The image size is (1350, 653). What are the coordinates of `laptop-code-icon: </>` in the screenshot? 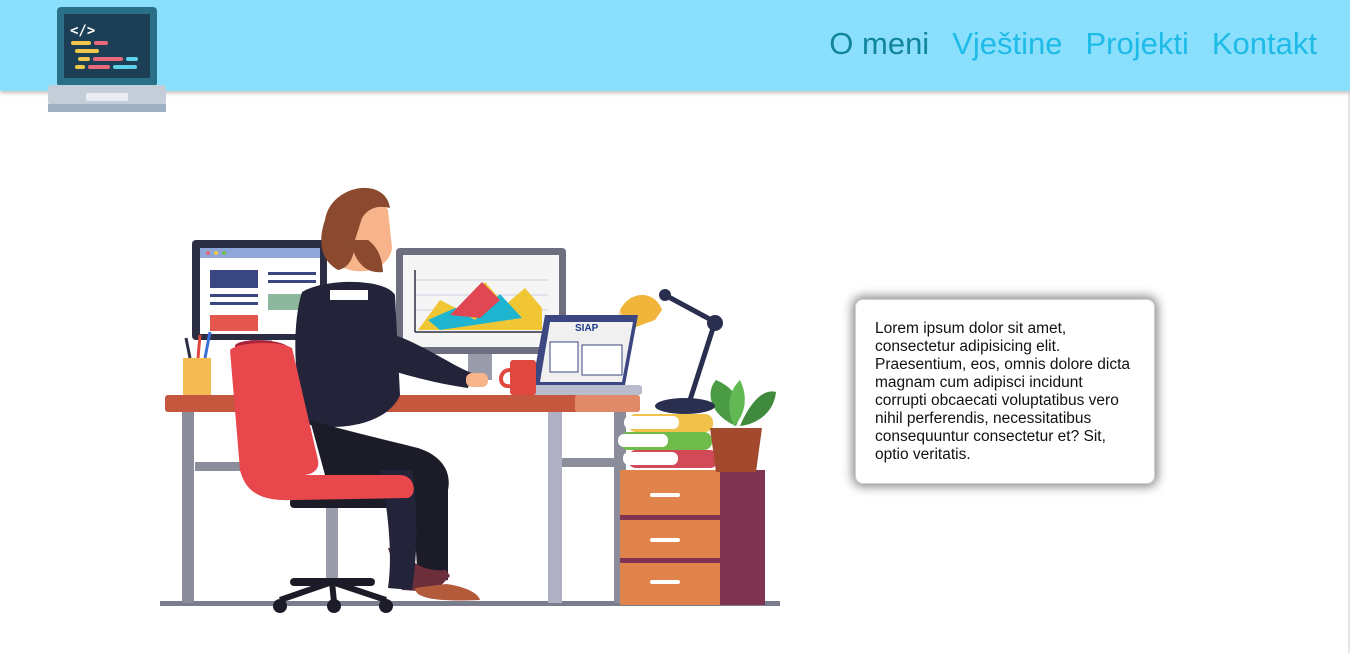 It's located at (107, 60).